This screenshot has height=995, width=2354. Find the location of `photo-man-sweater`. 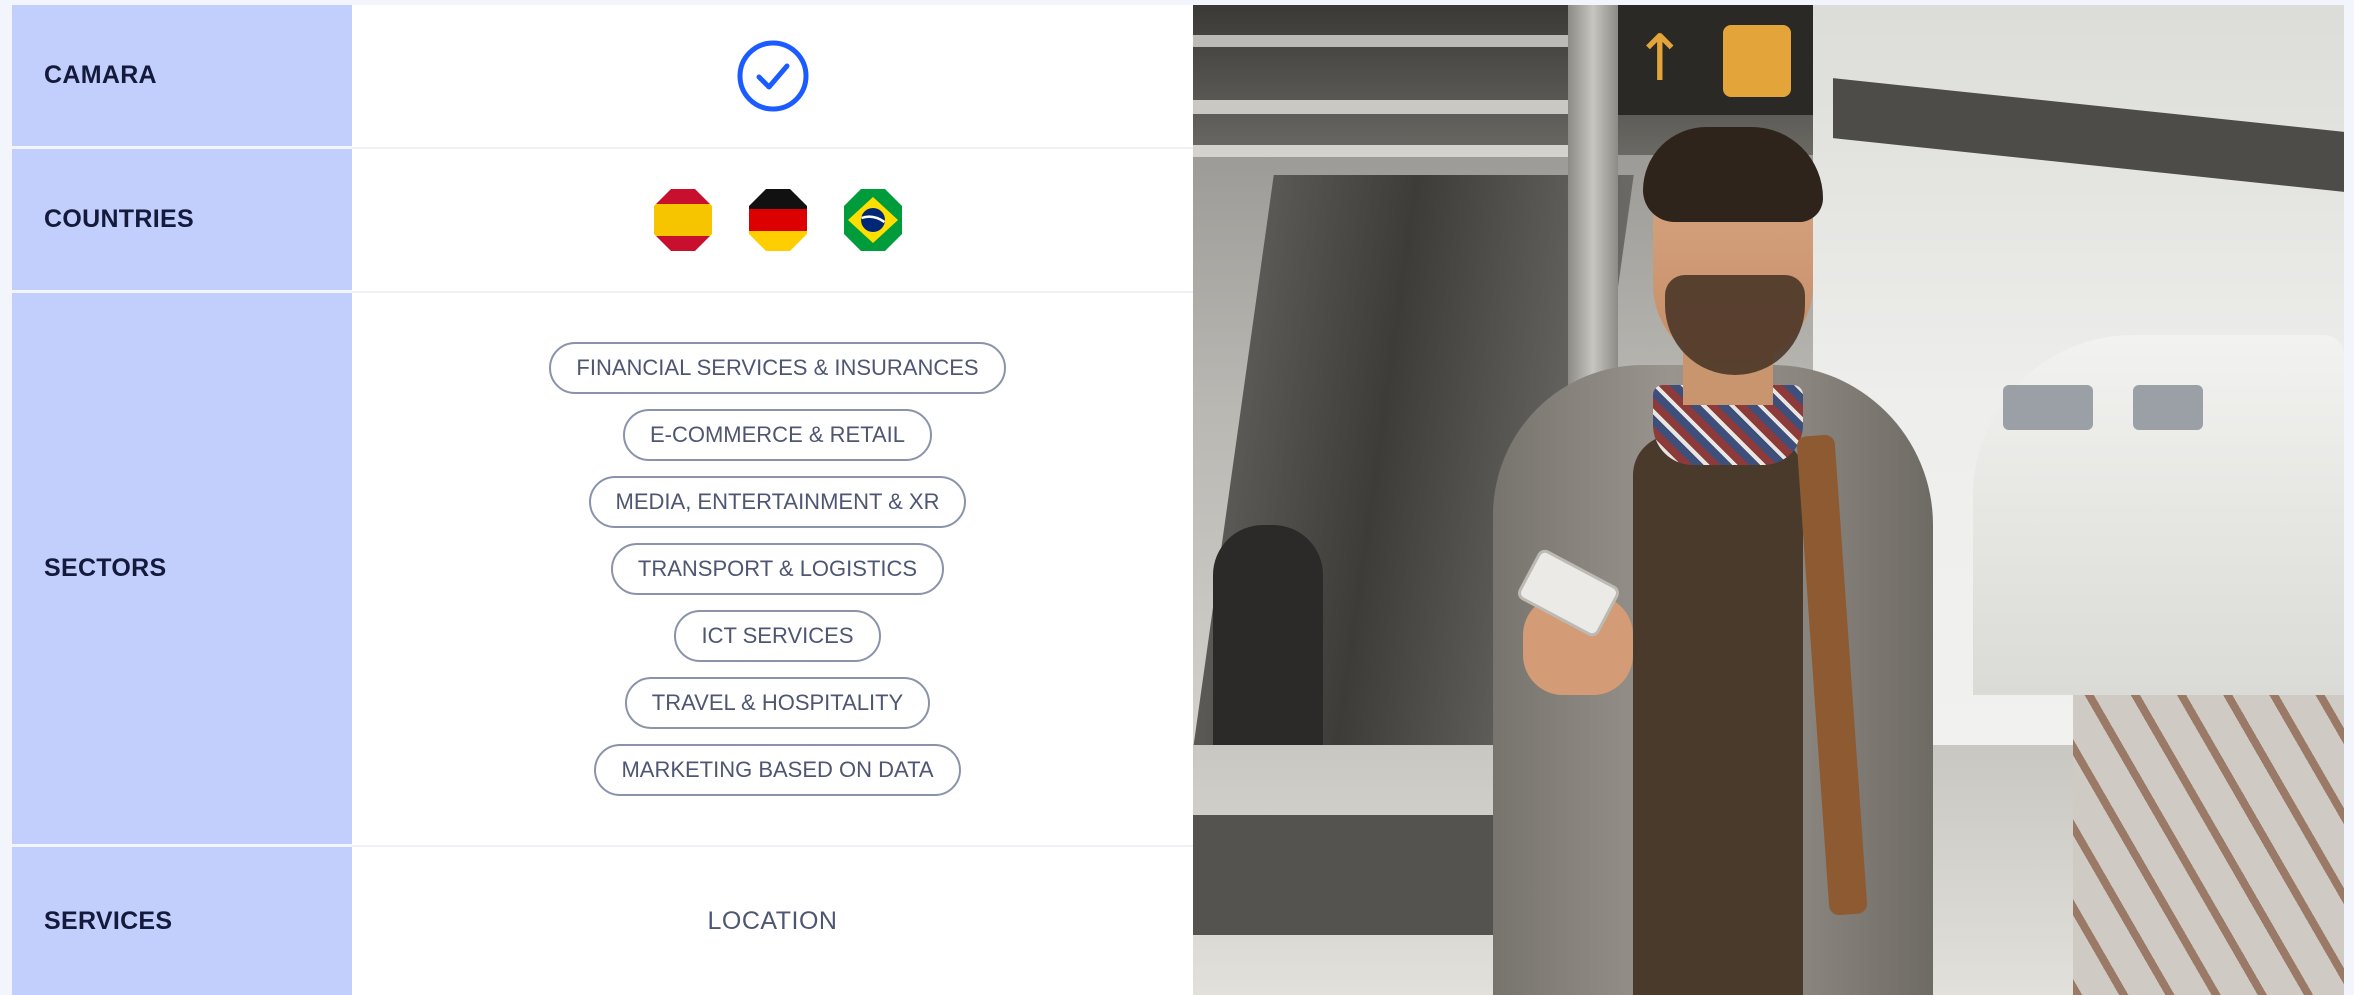

photo-man-sweater is located at coordinates (1718, 715).